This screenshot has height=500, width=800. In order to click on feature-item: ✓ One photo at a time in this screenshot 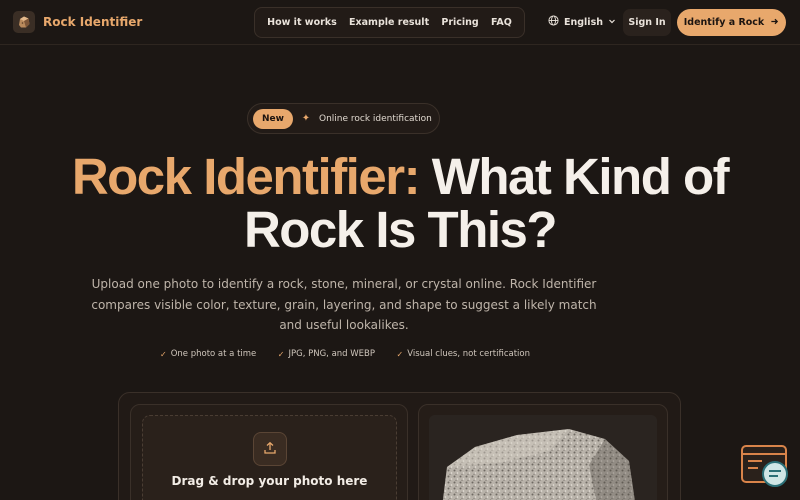, I will do `click(208, 354)`.